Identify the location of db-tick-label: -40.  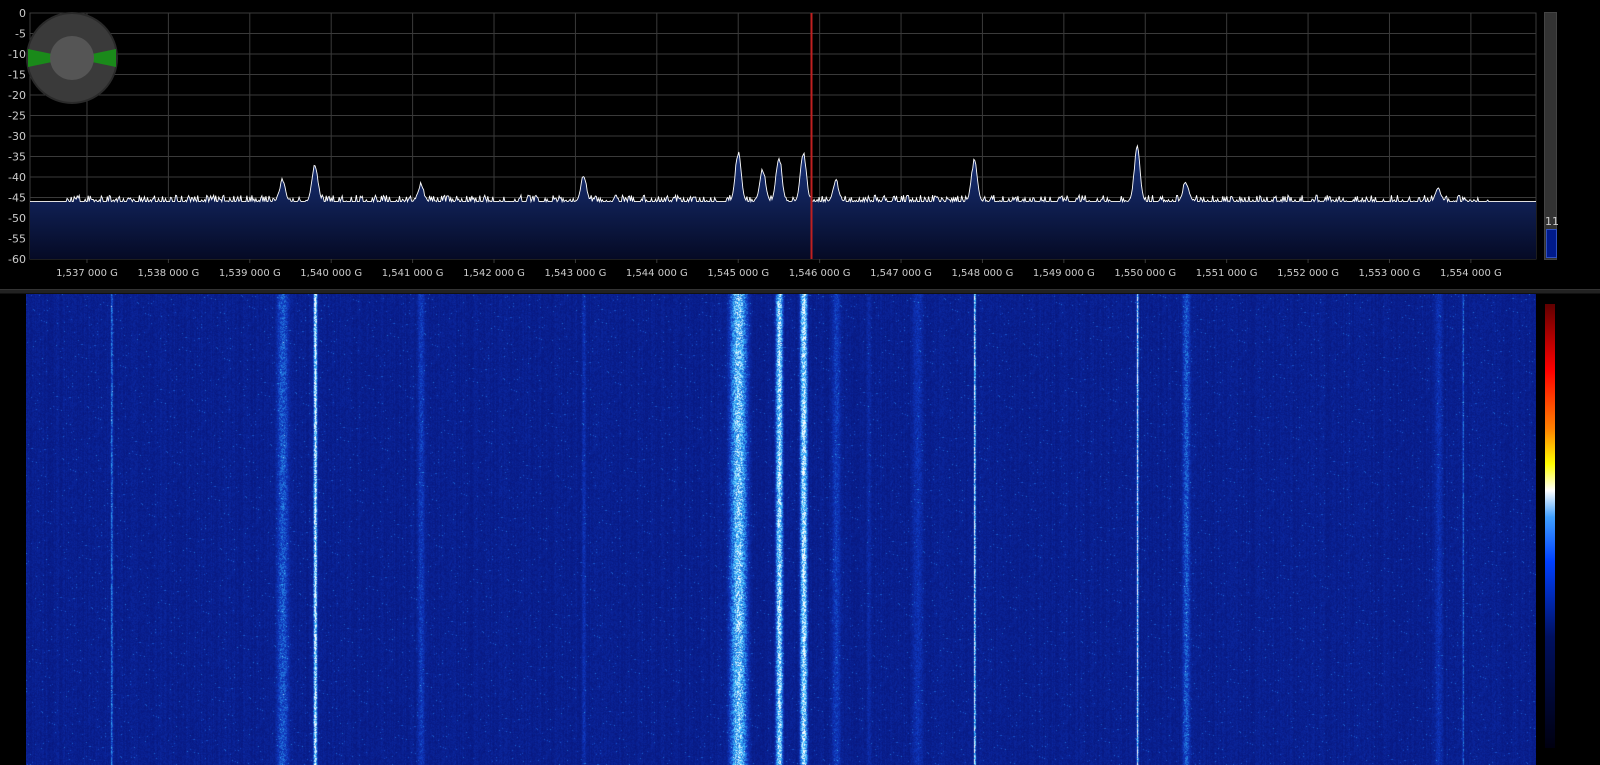
(17, 177).